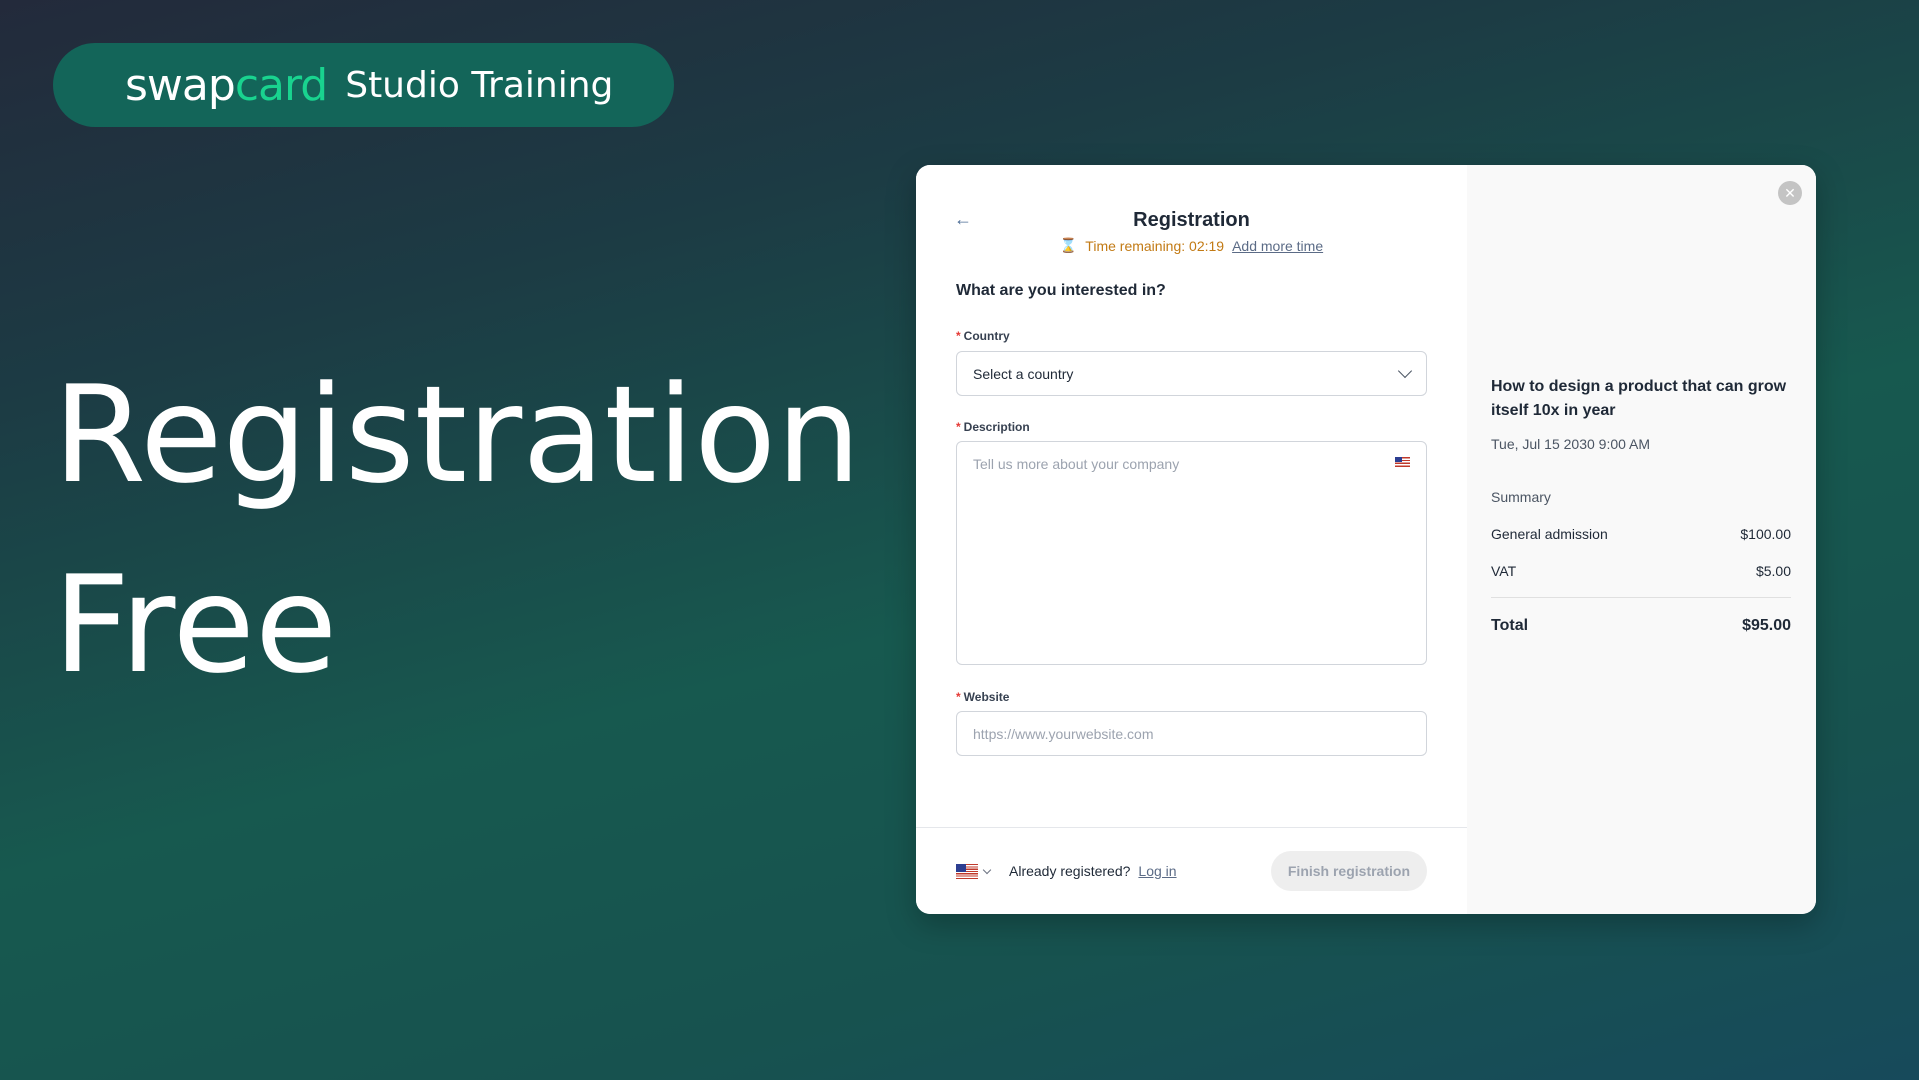  Describe the element at coordinates (1641, 534) in the screenshot. I see `summary-line-item: General admission $100.00` at that location.